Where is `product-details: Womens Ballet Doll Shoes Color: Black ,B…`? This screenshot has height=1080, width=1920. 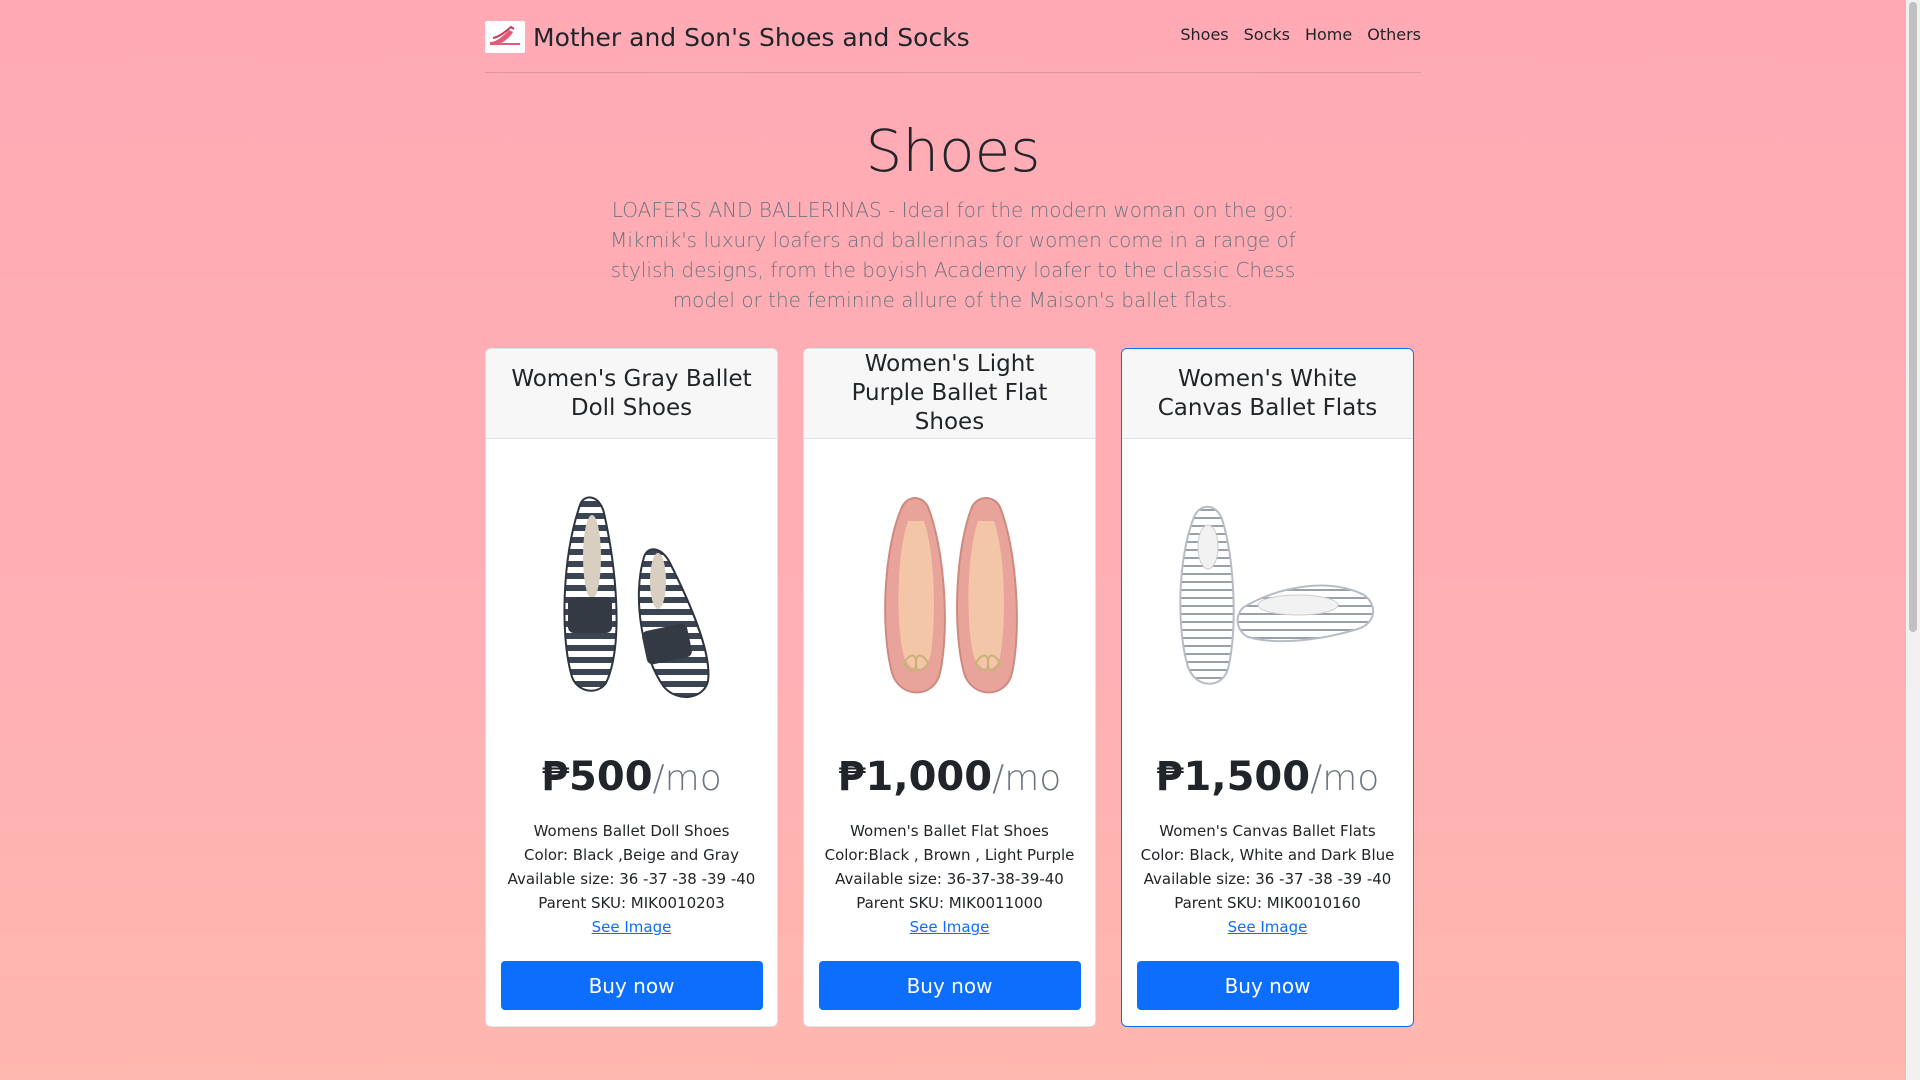 product-details: Womens Ballet Doll Shoes Color: Black ,B… is located at coordinates (631, 879).